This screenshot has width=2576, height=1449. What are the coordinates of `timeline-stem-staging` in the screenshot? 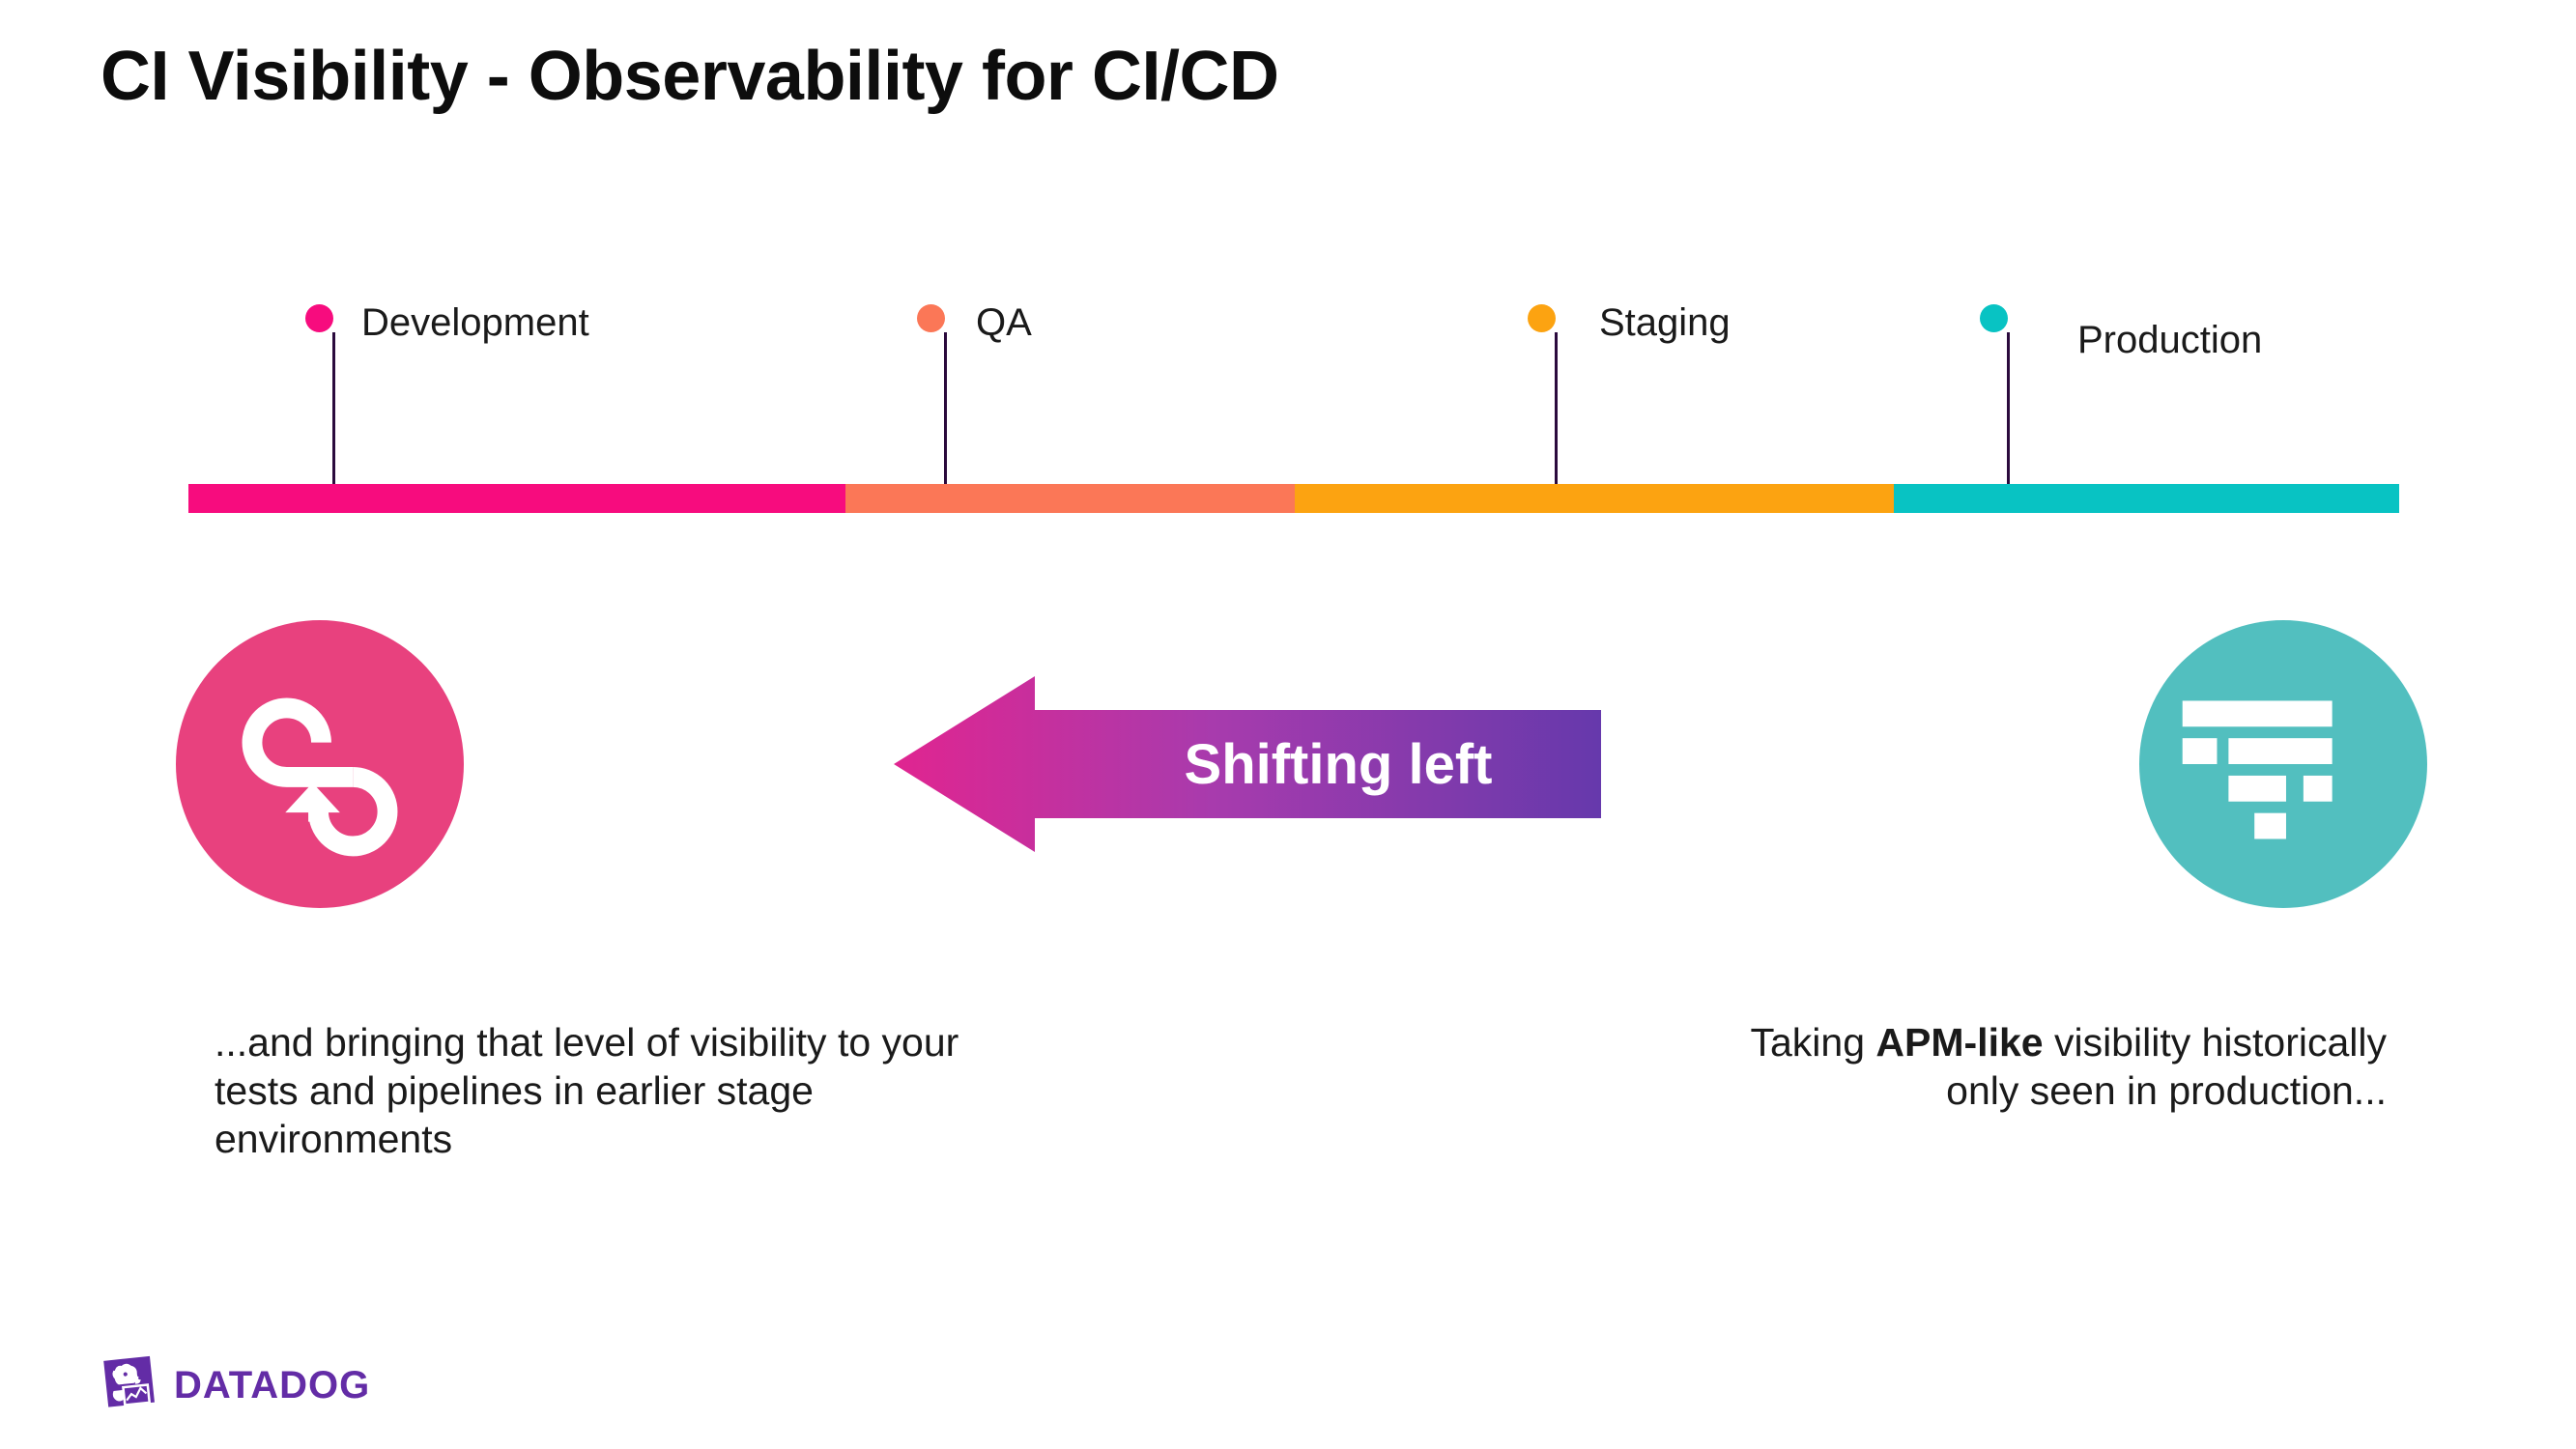 It's located at (1557, 408).